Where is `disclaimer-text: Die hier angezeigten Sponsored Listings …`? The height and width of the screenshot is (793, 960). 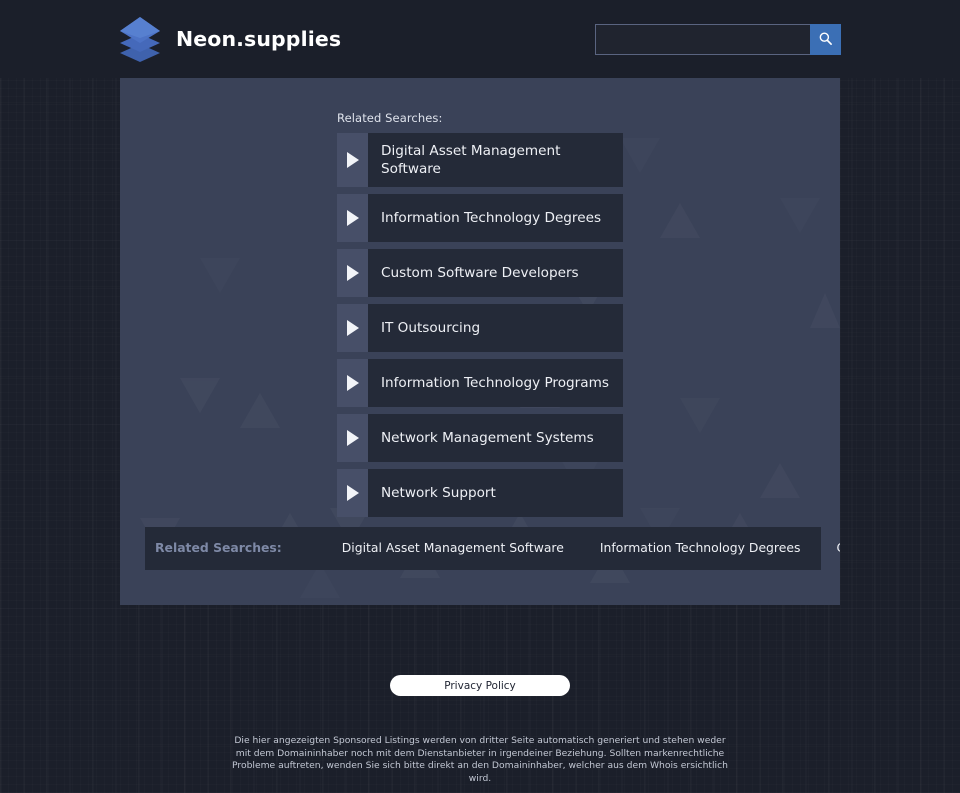
disclaimer-text: Die hier angezeigten Sponsored Listings … is located at coordinates (480, 759).